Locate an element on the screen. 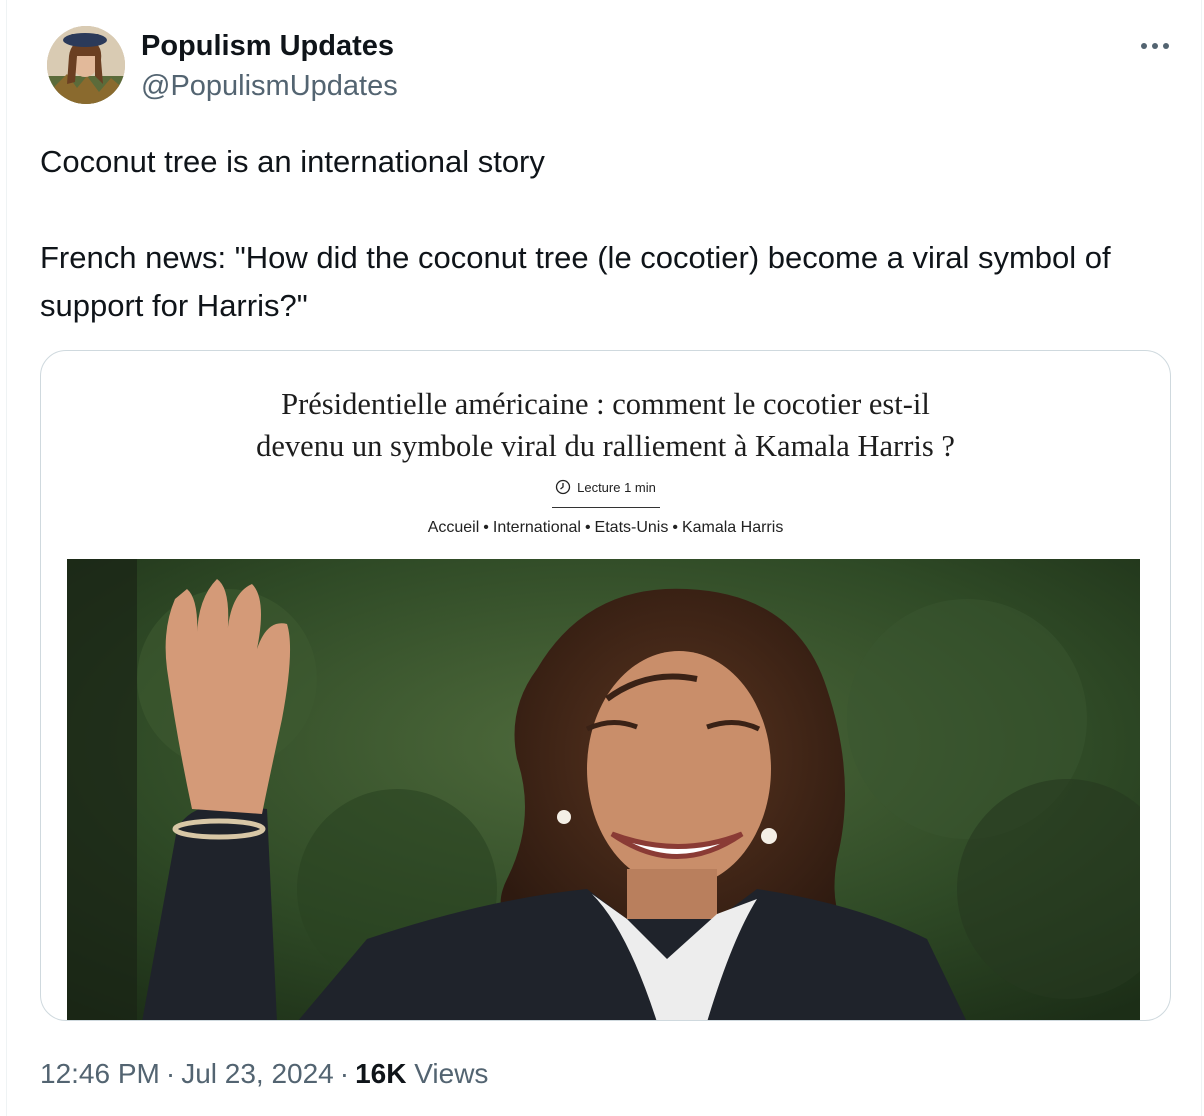 The height and width of the screenshot is (1116, 1204). author-handle: @PopulismUpdates is located at coordinates (269, 86).